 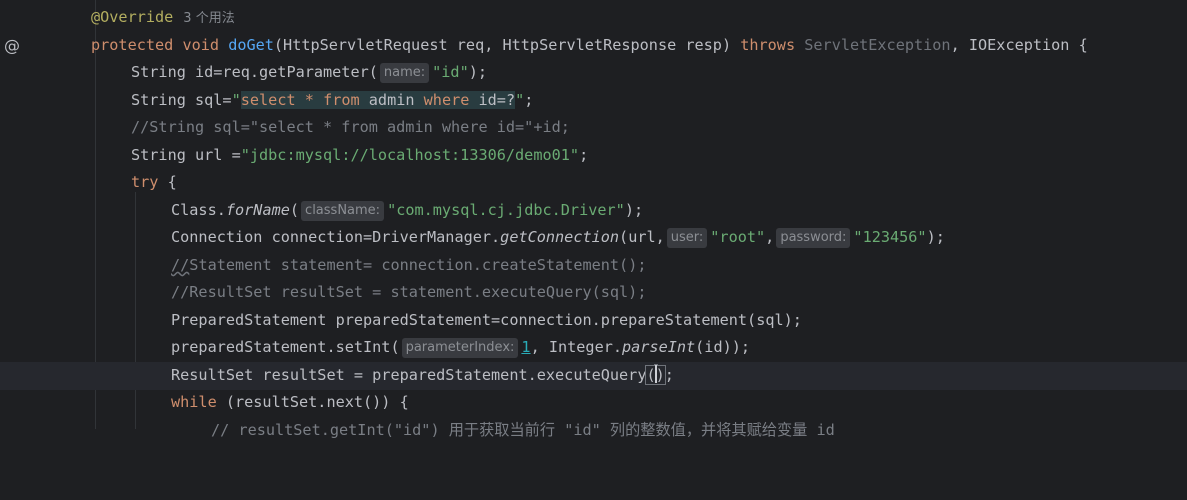 What do you see at coordinates (145, 182) in the screenshot?
I see `keyword: try` at bounding box center [145, 182].